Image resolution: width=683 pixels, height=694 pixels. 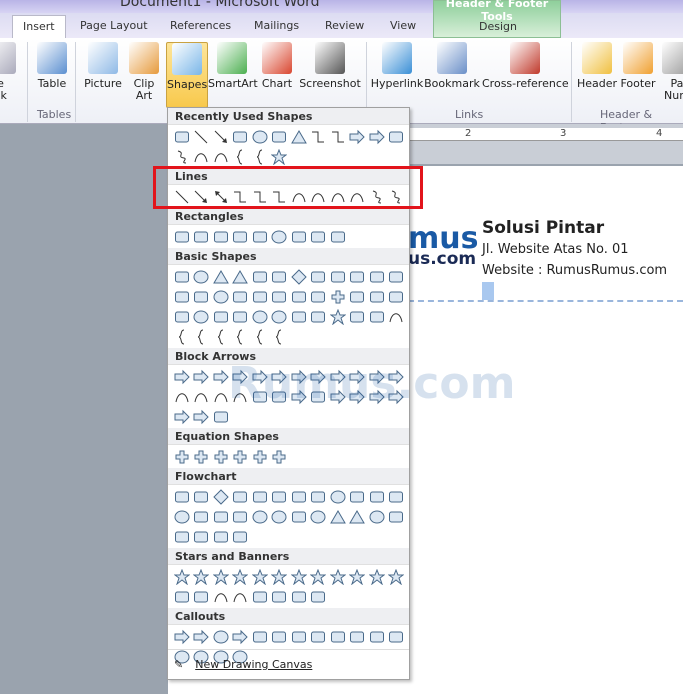 I want to click on shape-diamond-icon, so click(x=221, y=497).